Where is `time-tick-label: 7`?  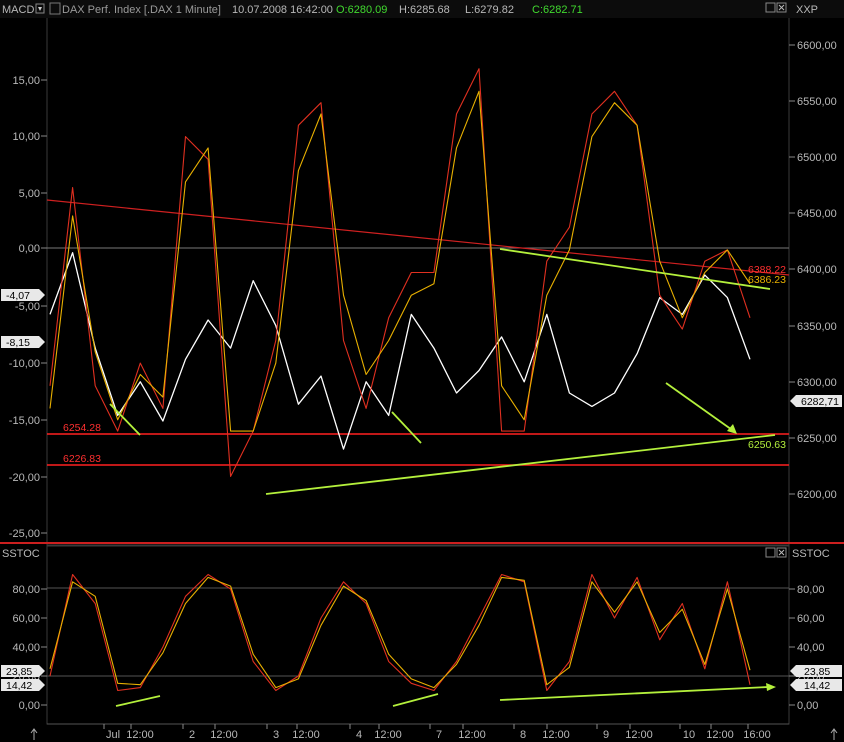 time-tick-label: 7 is located at coordinates (439, 735).